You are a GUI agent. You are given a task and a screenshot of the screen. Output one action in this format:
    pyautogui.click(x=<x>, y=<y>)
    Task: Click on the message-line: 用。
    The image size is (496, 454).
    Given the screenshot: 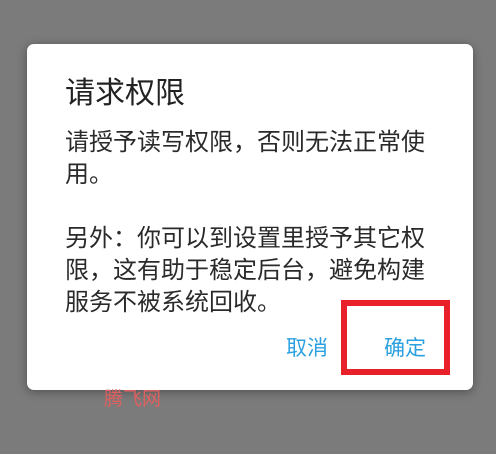 What is the action you would take?
    pyautogui.click(x=89, y=174)
    